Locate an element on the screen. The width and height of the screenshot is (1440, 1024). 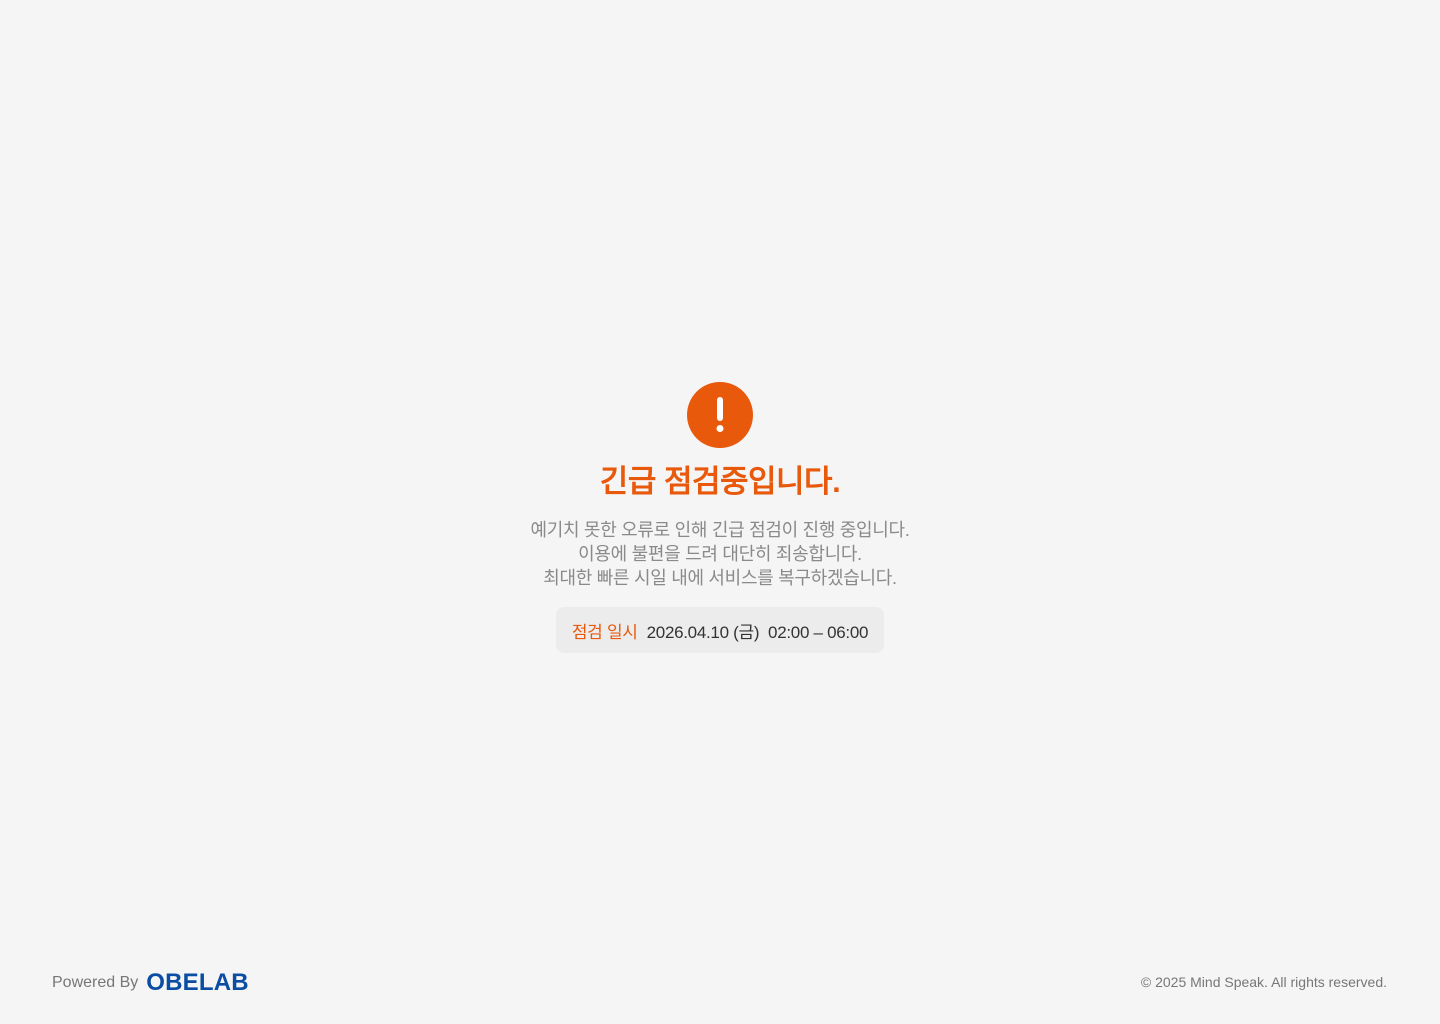
obelab-logo: OBELAB is located at coordinates (197, 982).